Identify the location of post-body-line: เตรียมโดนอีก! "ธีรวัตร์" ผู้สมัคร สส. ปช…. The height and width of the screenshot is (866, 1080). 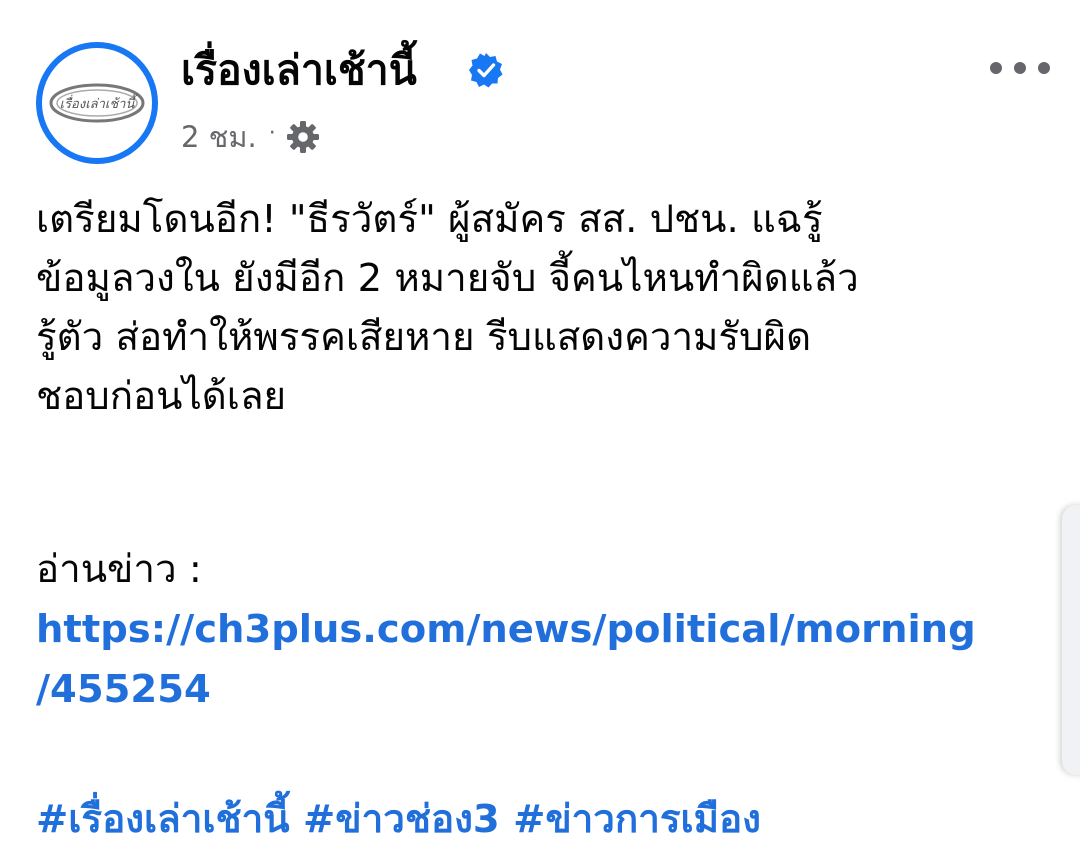
(429, 219).